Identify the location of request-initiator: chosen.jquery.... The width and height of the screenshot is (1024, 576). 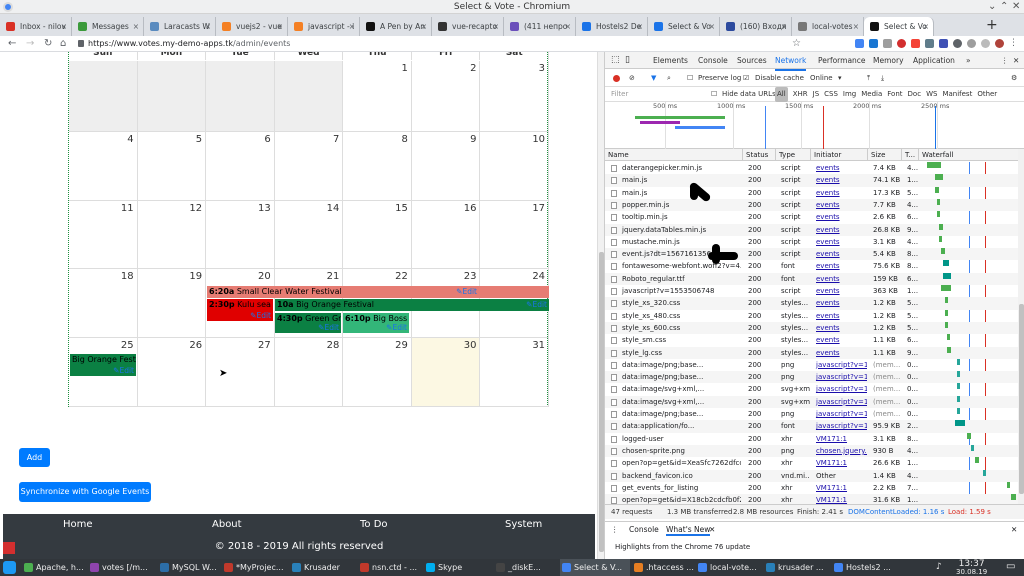
(840, 451).